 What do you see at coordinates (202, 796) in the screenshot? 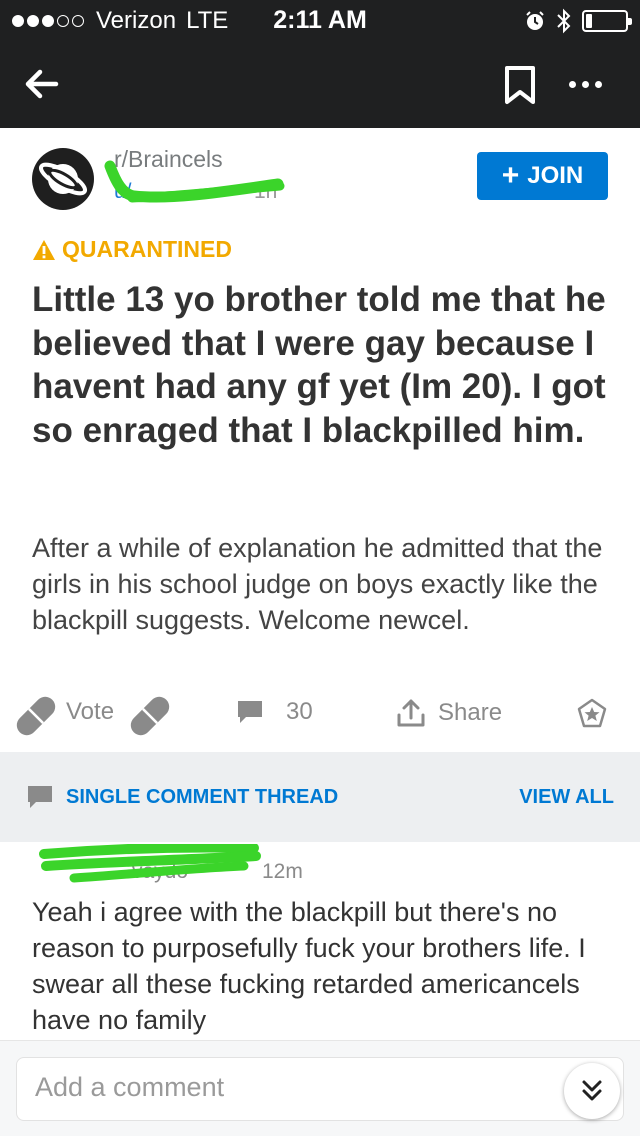
I see `thread-title: SINGLE COMMENT THREAD` at bounding box center [202, 796].